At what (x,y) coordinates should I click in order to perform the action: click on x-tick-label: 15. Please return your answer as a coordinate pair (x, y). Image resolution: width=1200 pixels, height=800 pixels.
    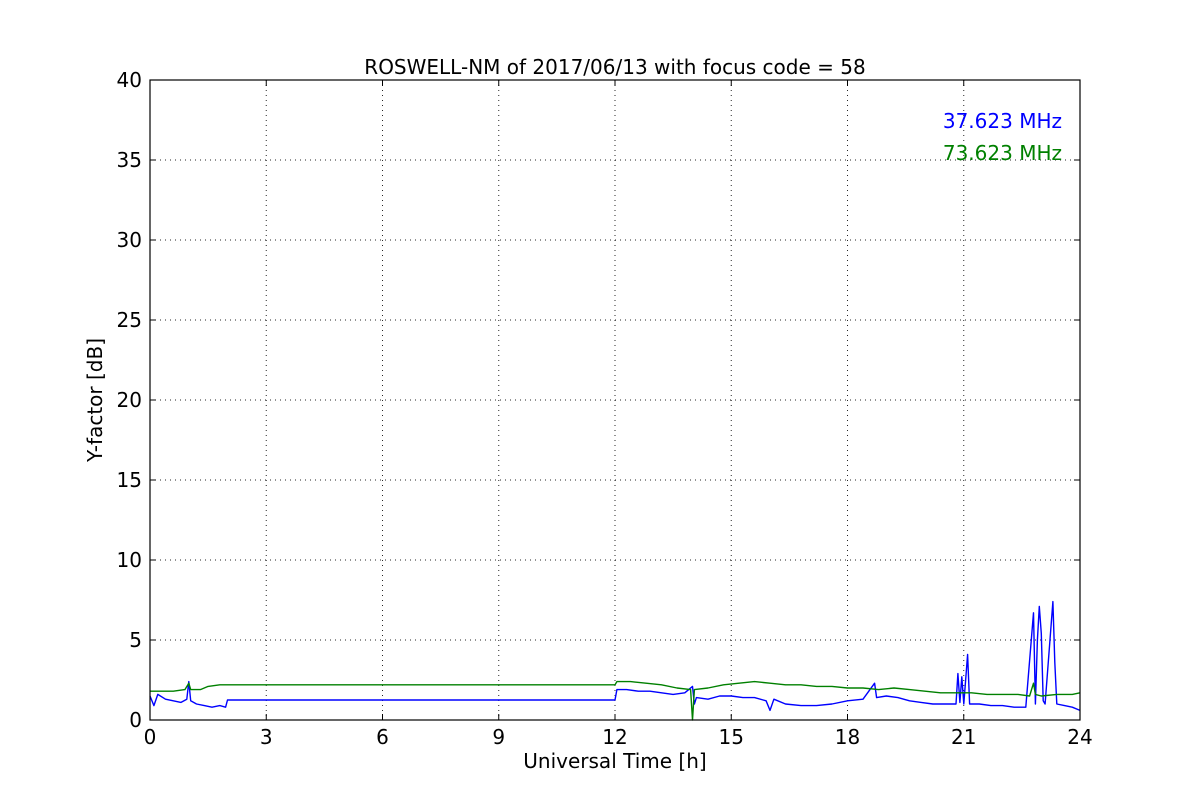
    Looking at the image, I should click on (731, 737).